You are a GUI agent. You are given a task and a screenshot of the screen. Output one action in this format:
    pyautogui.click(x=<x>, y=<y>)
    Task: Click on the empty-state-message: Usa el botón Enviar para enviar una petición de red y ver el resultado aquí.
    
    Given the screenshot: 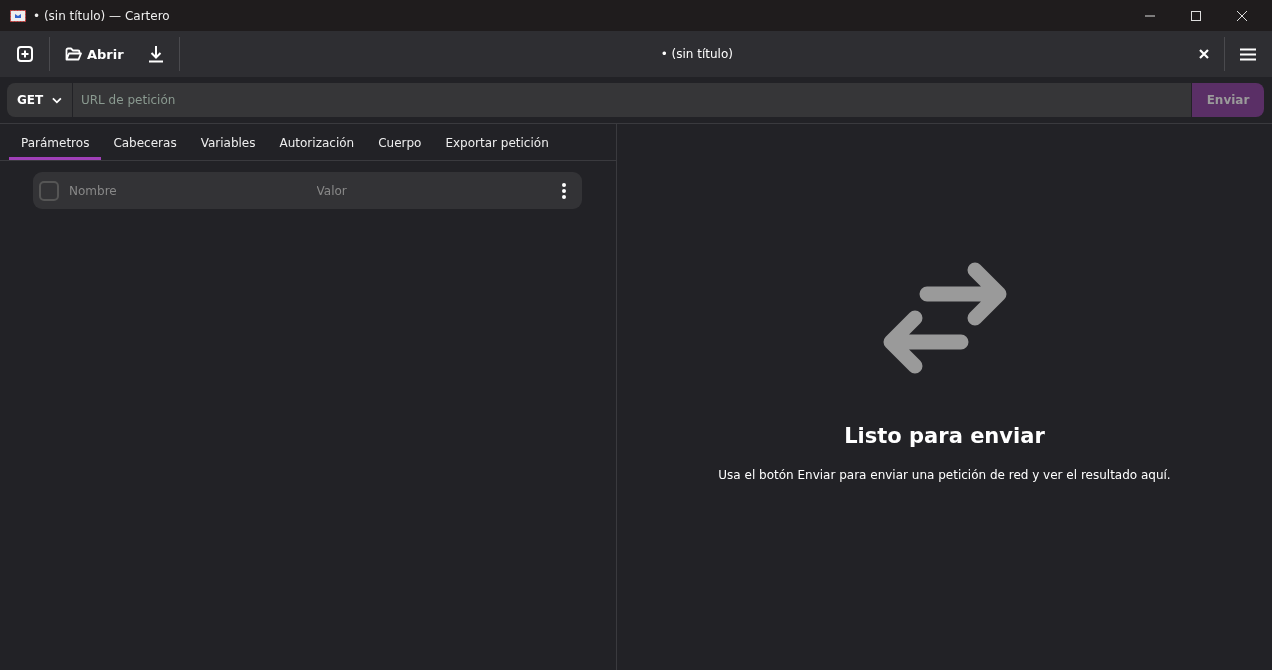 What is the action you would take?
    pyautogui.click(x=944, y=475)
    